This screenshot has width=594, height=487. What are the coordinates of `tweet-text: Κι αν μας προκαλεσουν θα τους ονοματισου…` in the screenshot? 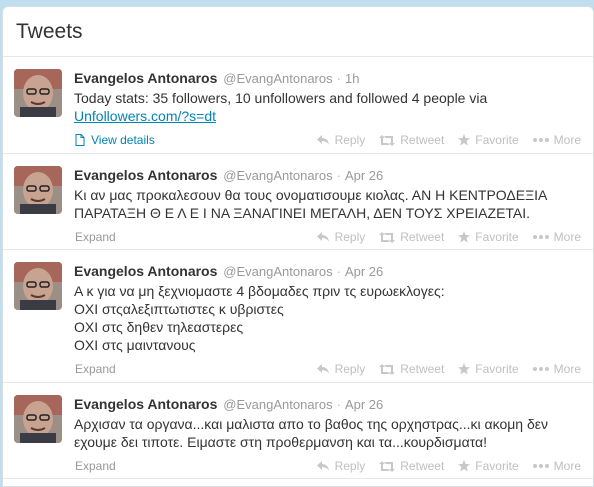 It's located at (311, 204).